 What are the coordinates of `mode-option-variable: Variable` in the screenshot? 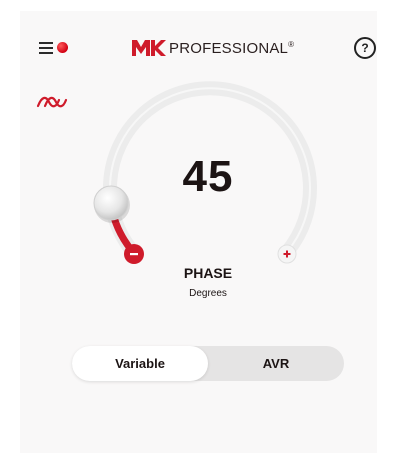 It's located at (140, 363).